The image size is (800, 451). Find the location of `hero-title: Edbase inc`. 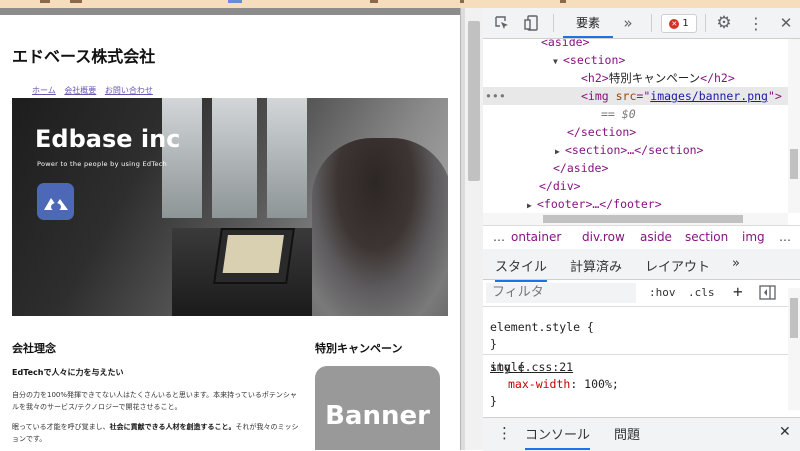

hero-title: Edbase inc is located at coordinates (108, 139).